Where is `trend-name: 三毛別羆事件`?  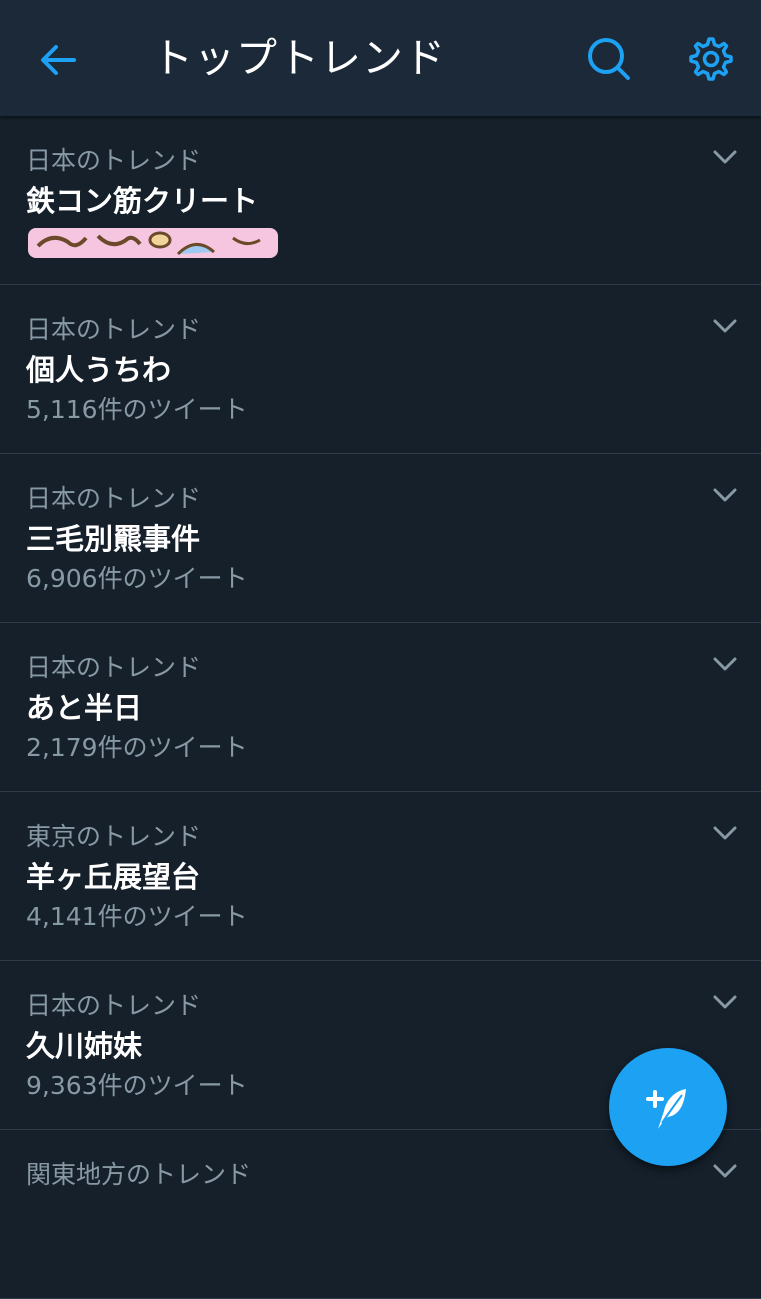
trend-name: 三毛別羆事件 is located at coordinates (113, 539).